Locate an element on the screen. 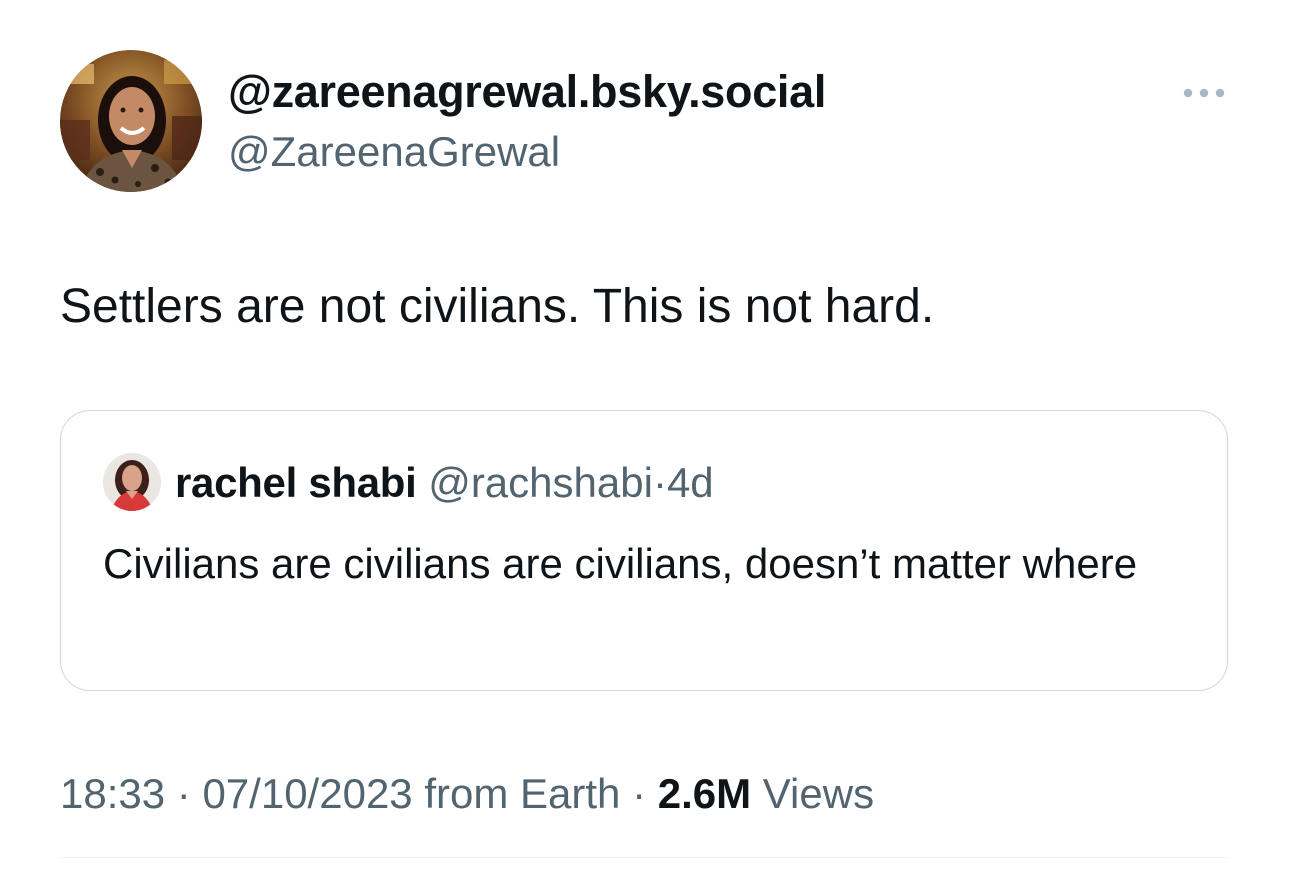  divider is located at coordinates (644, 857).